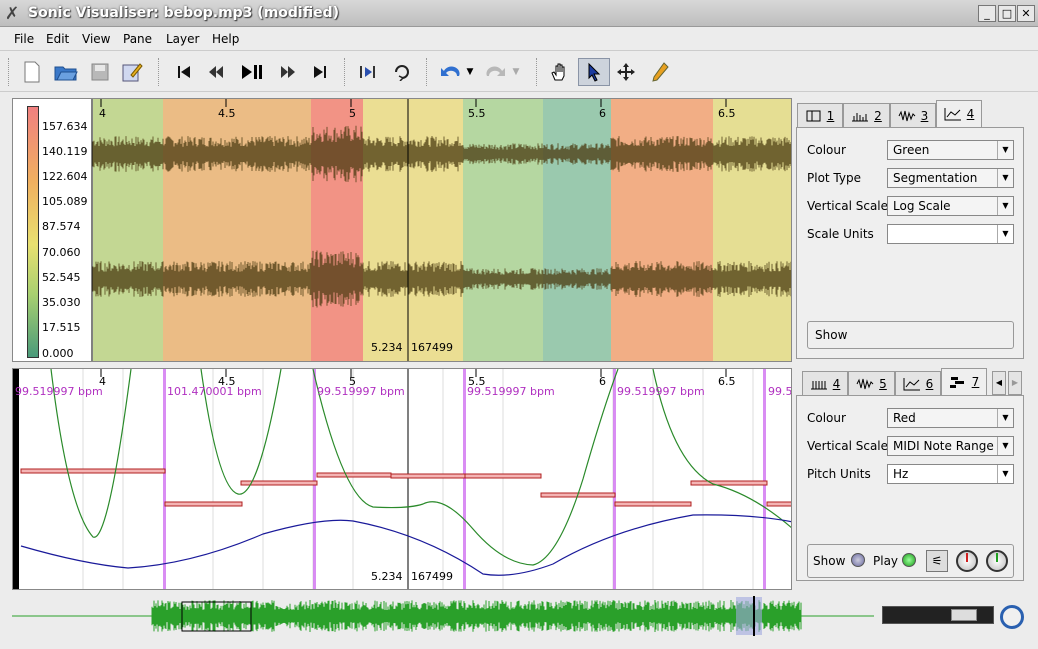  What do you see at coordinates (33, 232) in the screenshot?
I see `colour-scale-bar` at bounding box center [33, 232].